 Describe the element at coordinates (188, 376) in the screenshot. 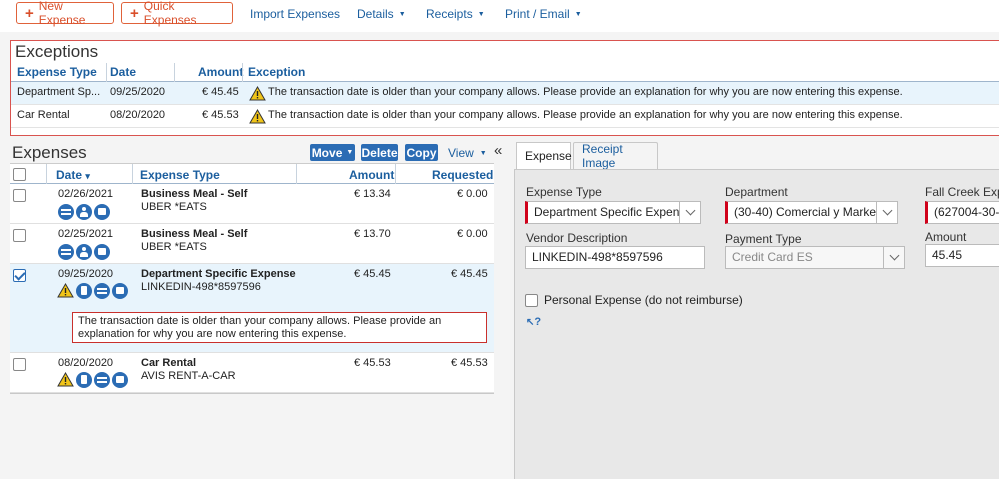

I see `row-vendor: AVIS RENT-A-CAR` at that location.